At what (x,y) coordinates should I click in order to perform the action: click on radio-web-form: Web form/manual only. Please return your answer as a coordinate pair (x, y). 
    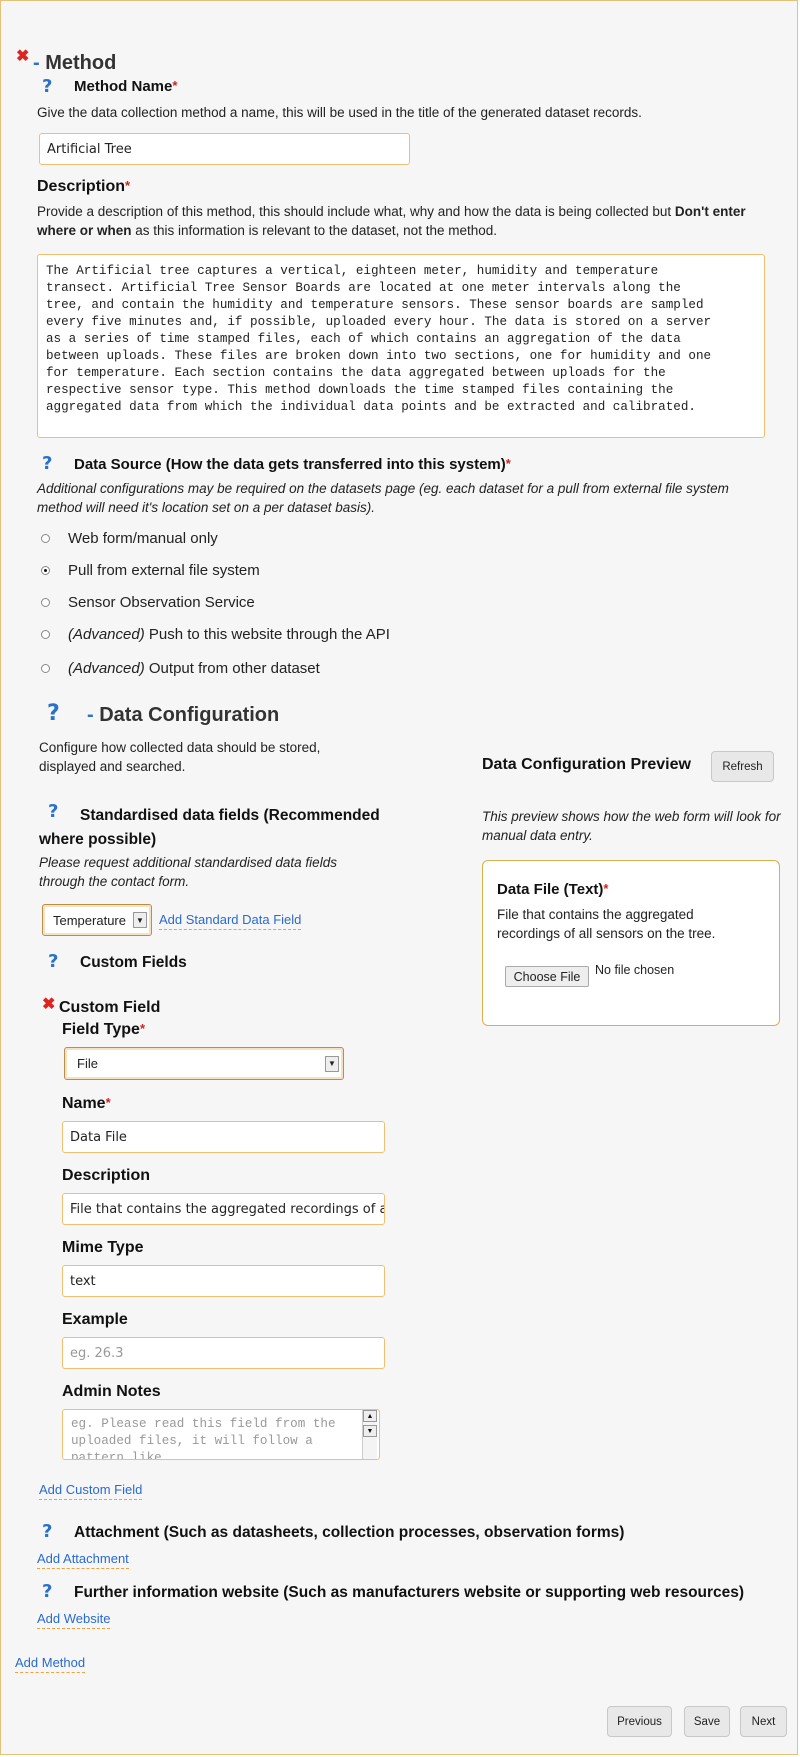
    Looking at the image, I should click on (129, 538).